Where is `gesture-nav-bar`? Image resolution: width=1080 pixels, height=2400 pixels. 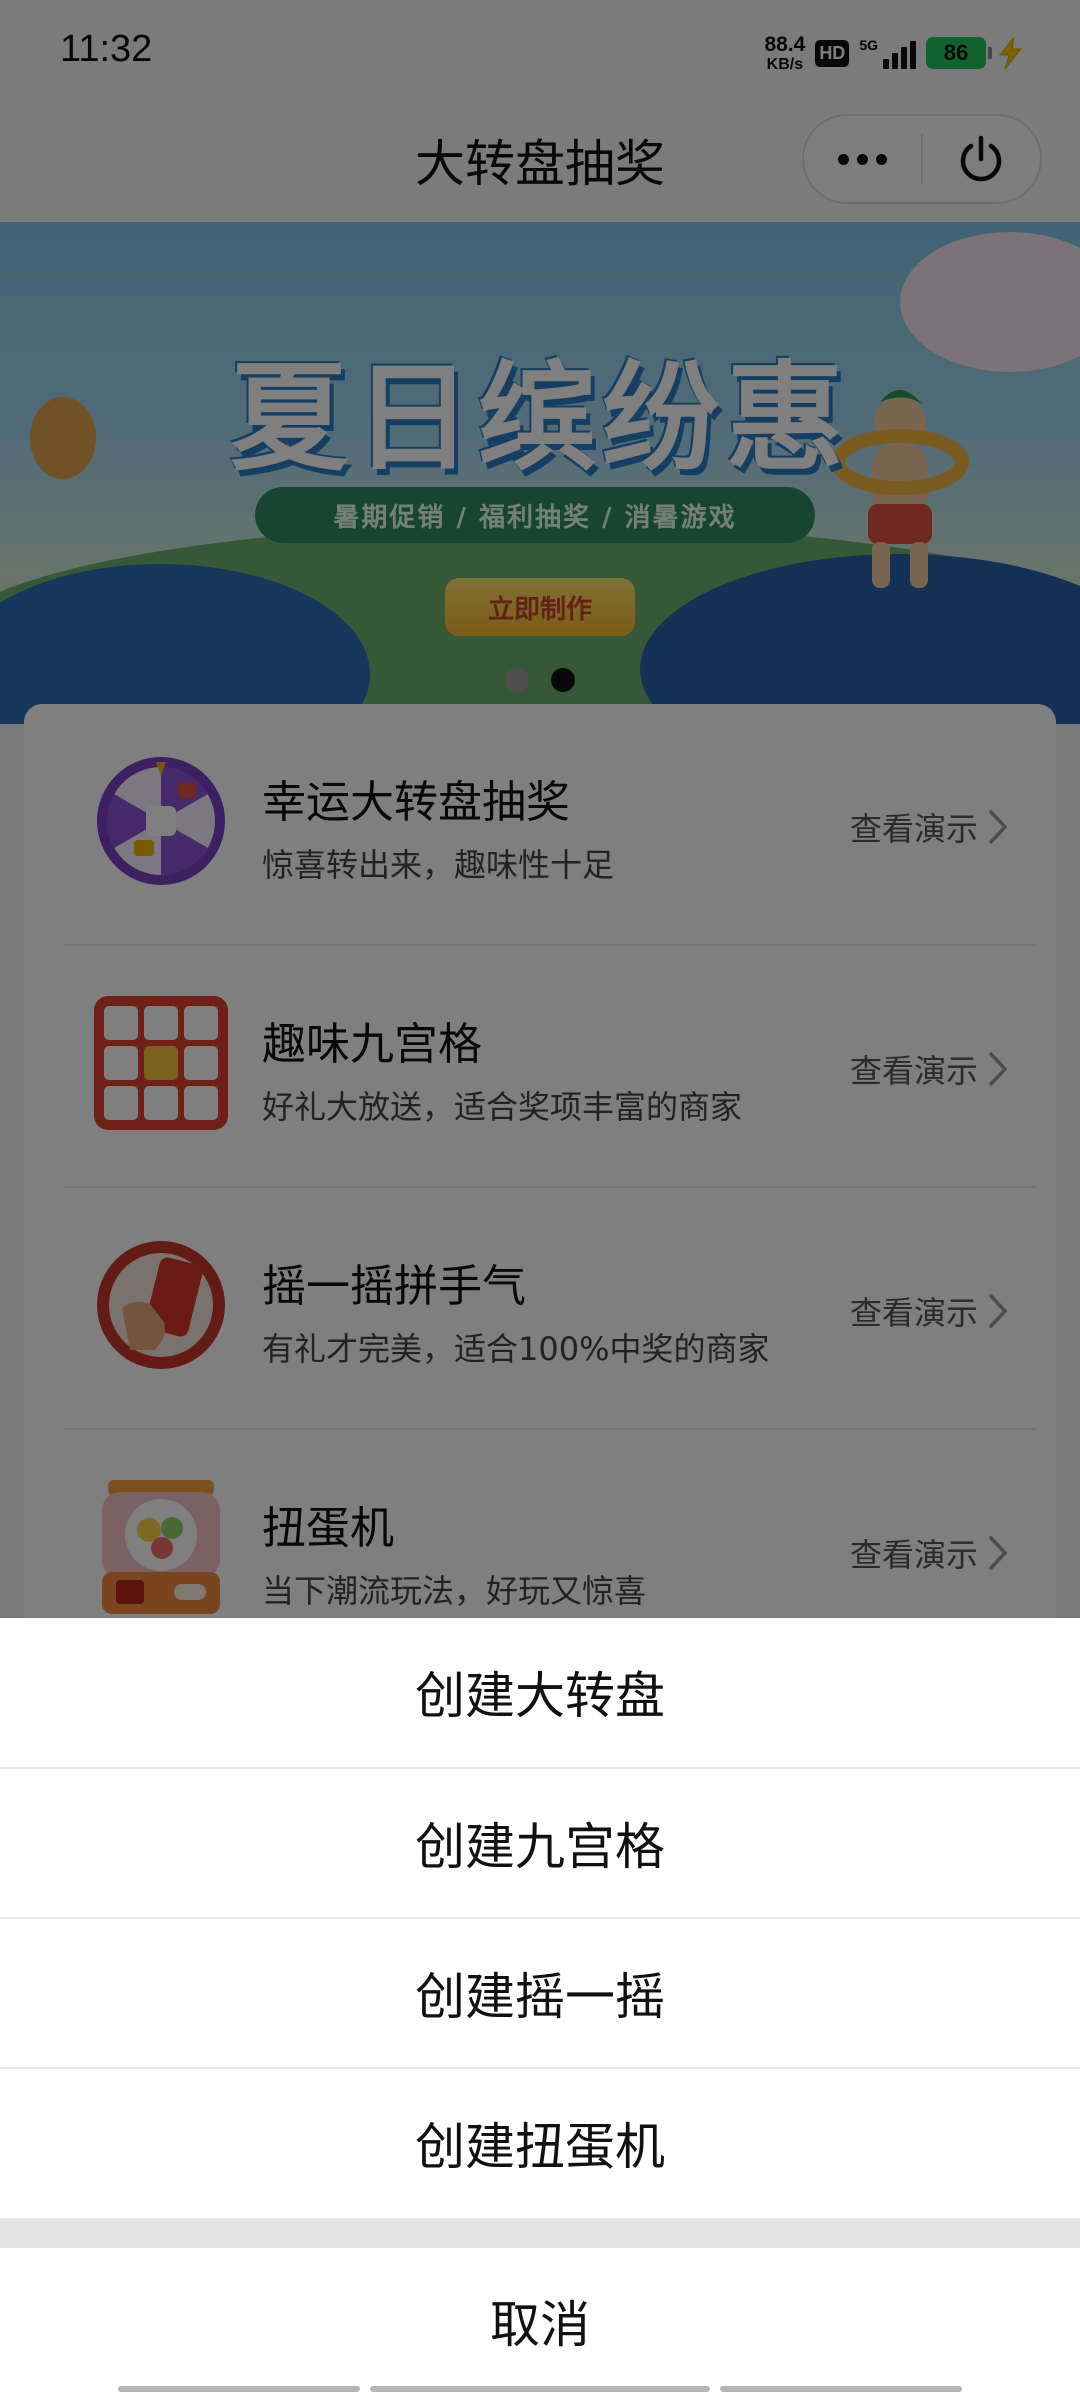
gesture-nav-bar is located at coordinates (540, 2391).